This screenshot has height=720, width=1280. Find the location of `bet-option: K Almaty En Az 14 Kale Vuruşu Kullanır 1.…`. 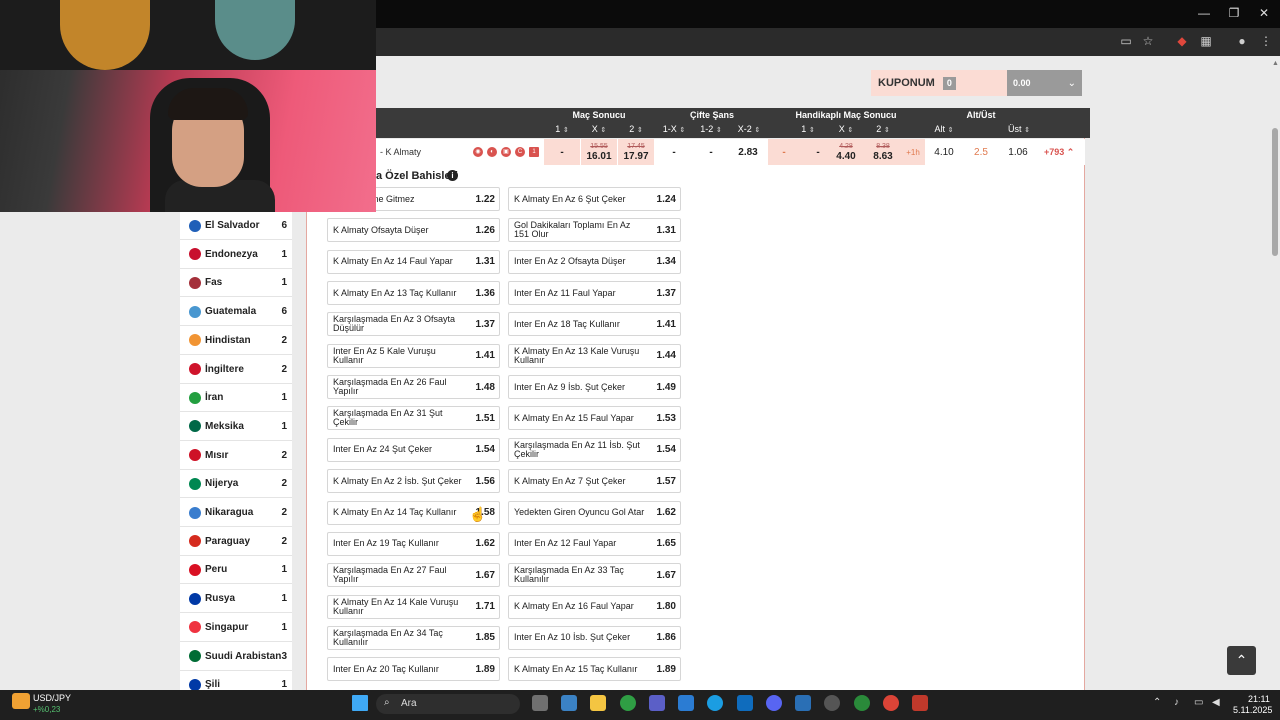

bet-option: K Almaty En Az 14 Kale Vuruşu Kullanır 1.… is located at coordinates (413, 606).